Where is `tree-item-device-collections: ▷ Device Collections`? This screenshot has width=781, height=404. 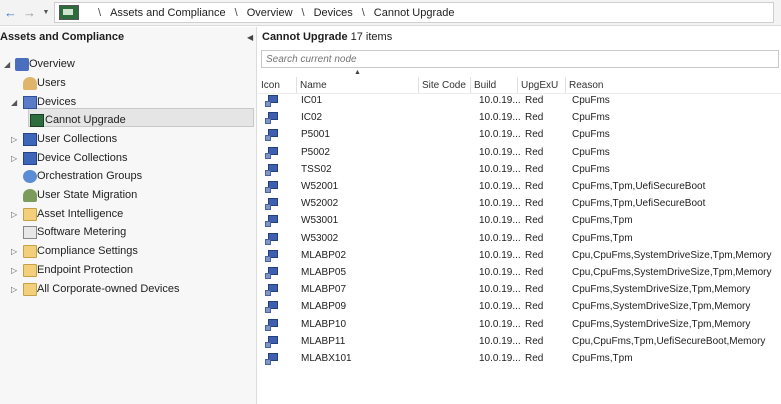
tree-item-device-collections: ▷ Device Collections is located at coordinates (125, 159).